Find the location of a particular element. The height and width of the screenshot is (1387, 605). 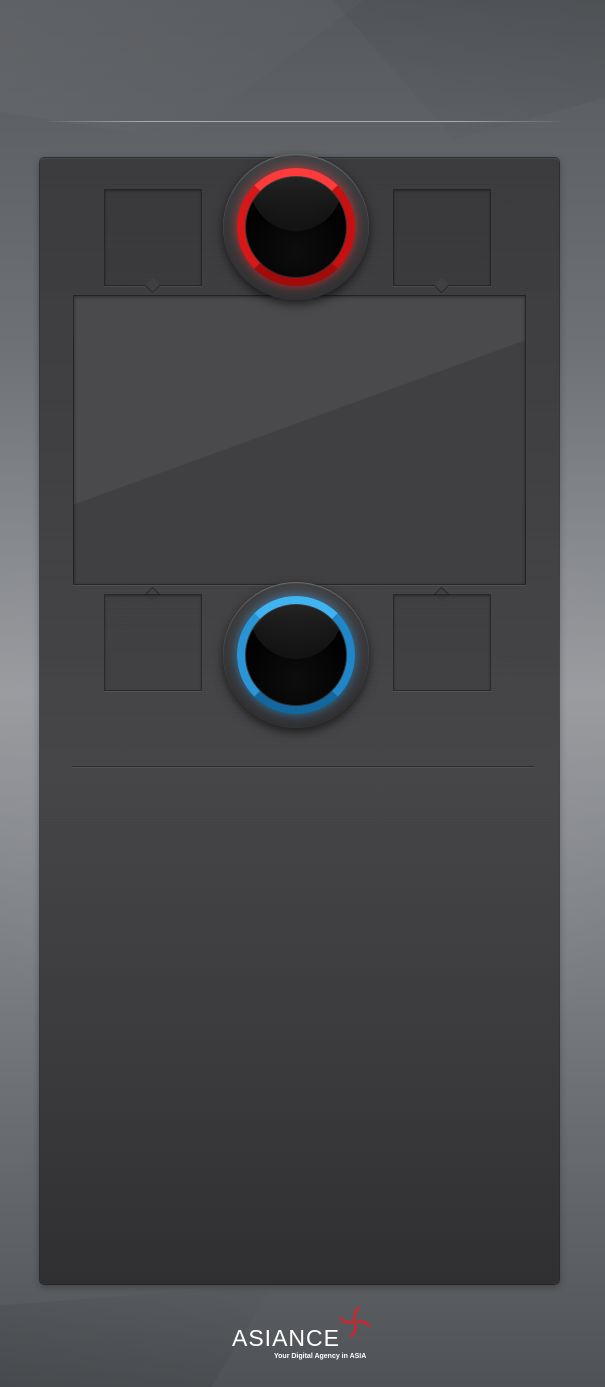

asiance-logo: ASIANCE Your Digital Agency in ASIA is located at coordinates (312, 1336).